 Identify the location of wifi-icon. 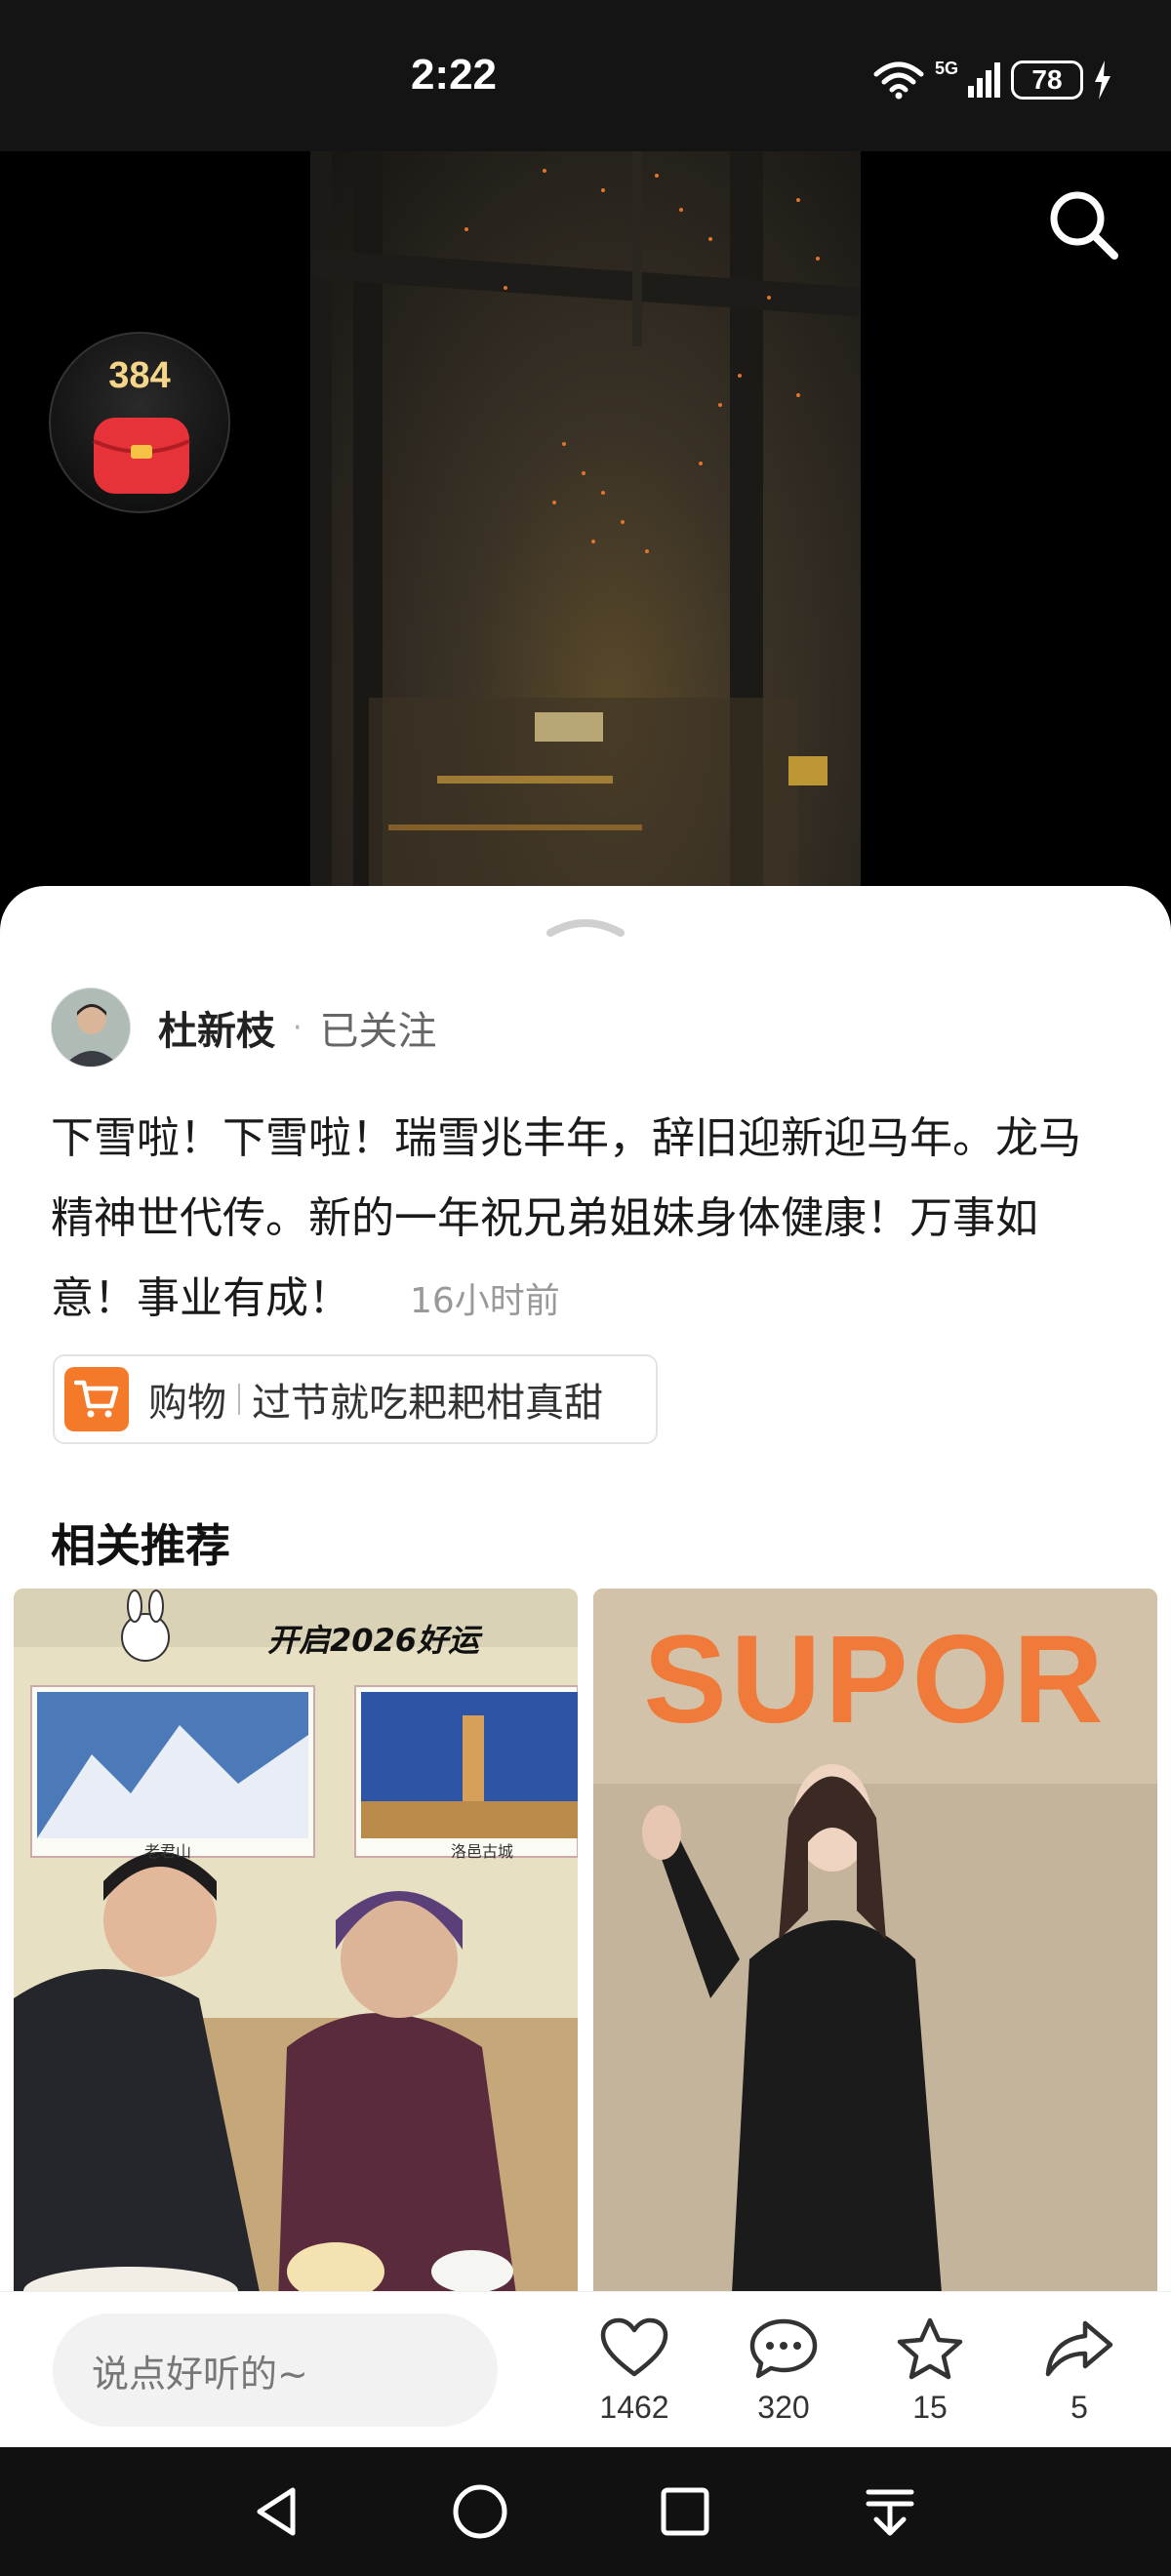
(898, 80).